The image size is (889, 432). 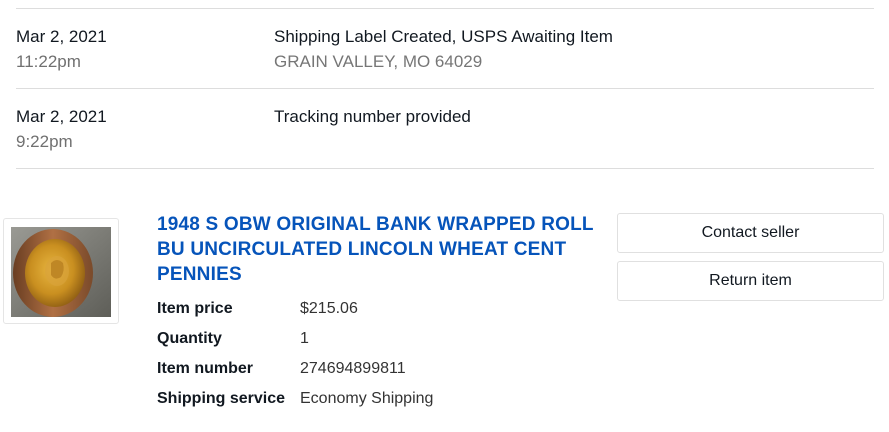 I want to click on return-item-button: Return item, so click(x=750, y=281).